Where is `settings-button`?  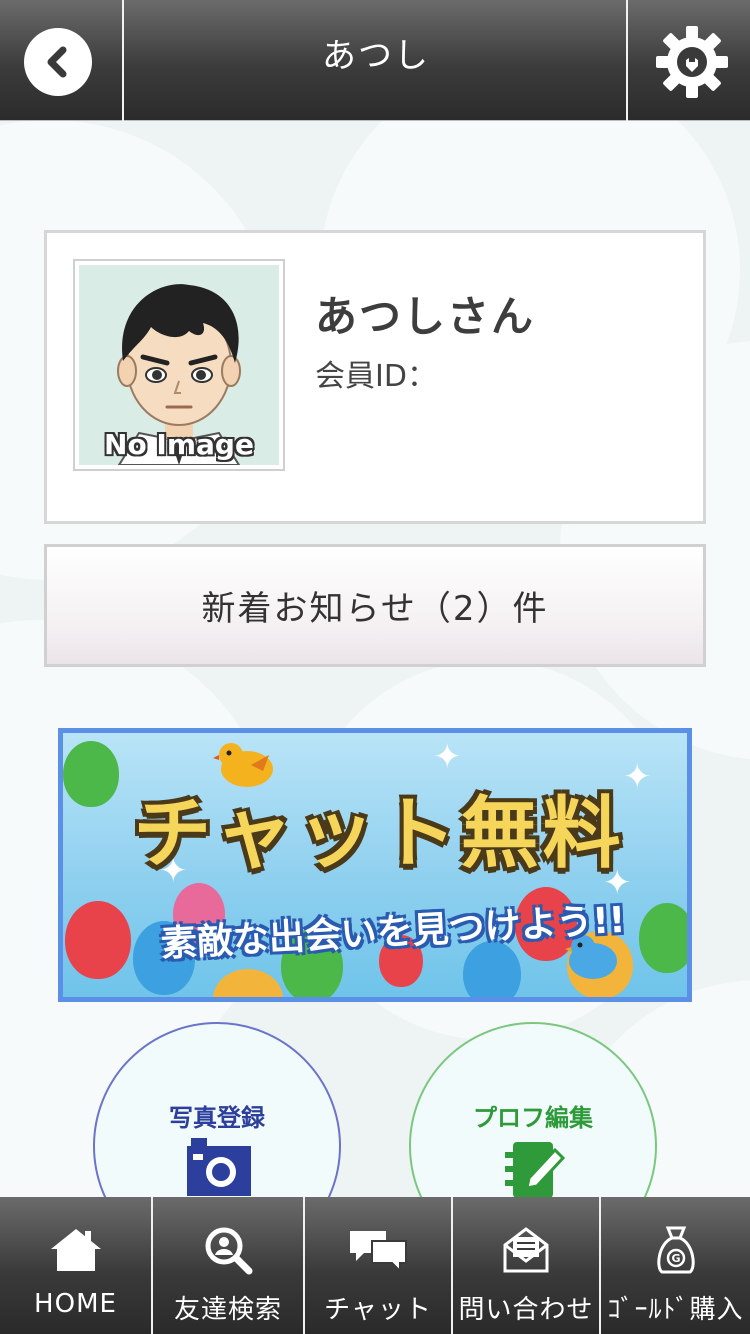
settings-button is located at coordinates (692, 62).